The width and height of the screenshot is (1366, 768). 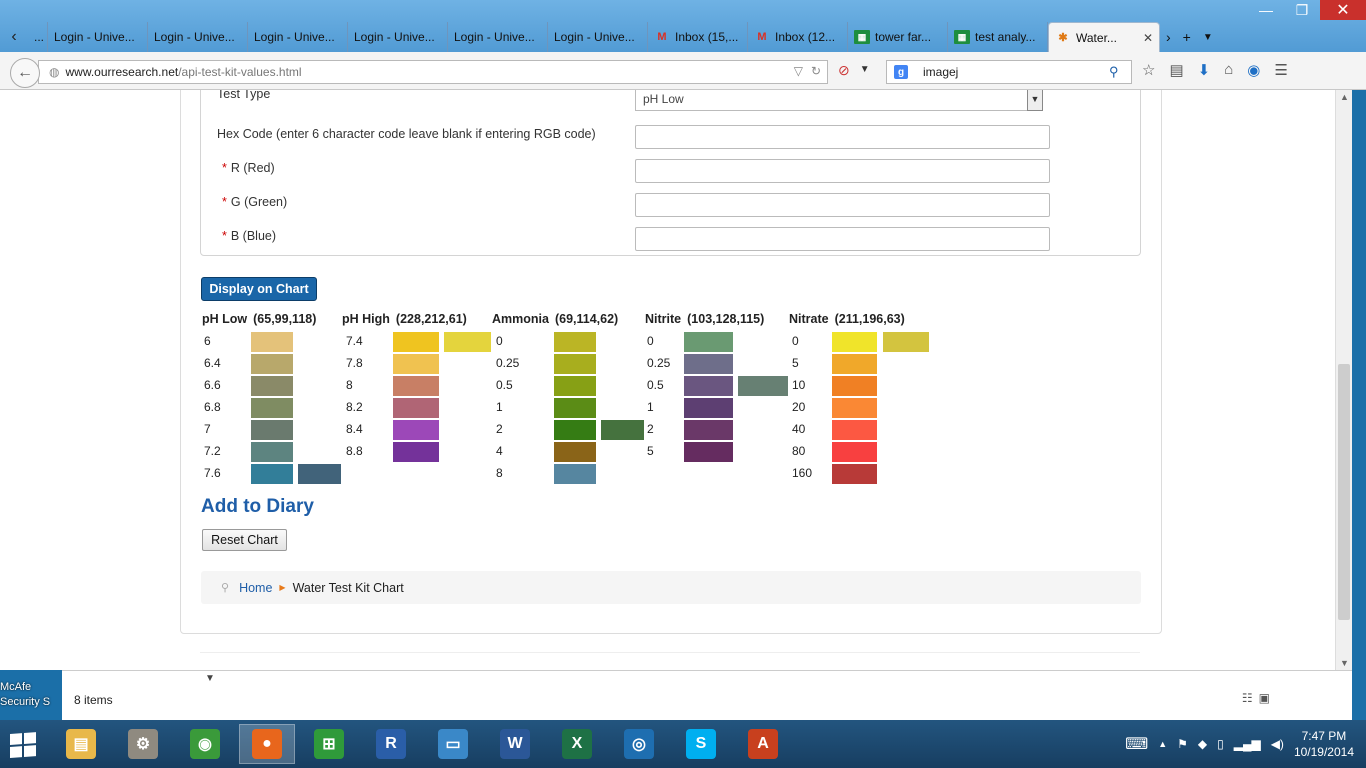 What do you see at coordinates (1187, 37) in the screenshot?
I see `new-tab-icon: +` at bounding box center [1187, 37].